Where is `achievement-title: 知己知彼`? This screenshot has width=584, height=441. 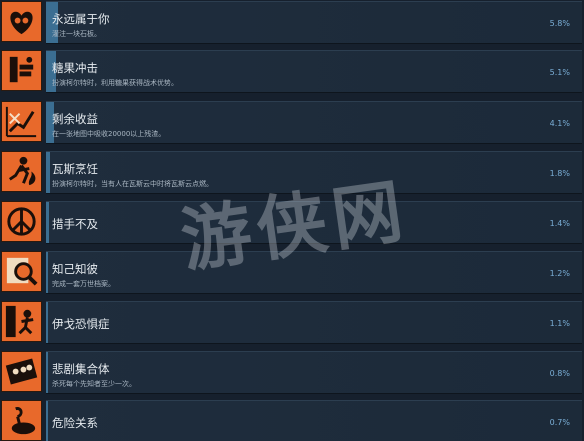 achievement-title: 知己知彼 is located at coordinates (75, 269).